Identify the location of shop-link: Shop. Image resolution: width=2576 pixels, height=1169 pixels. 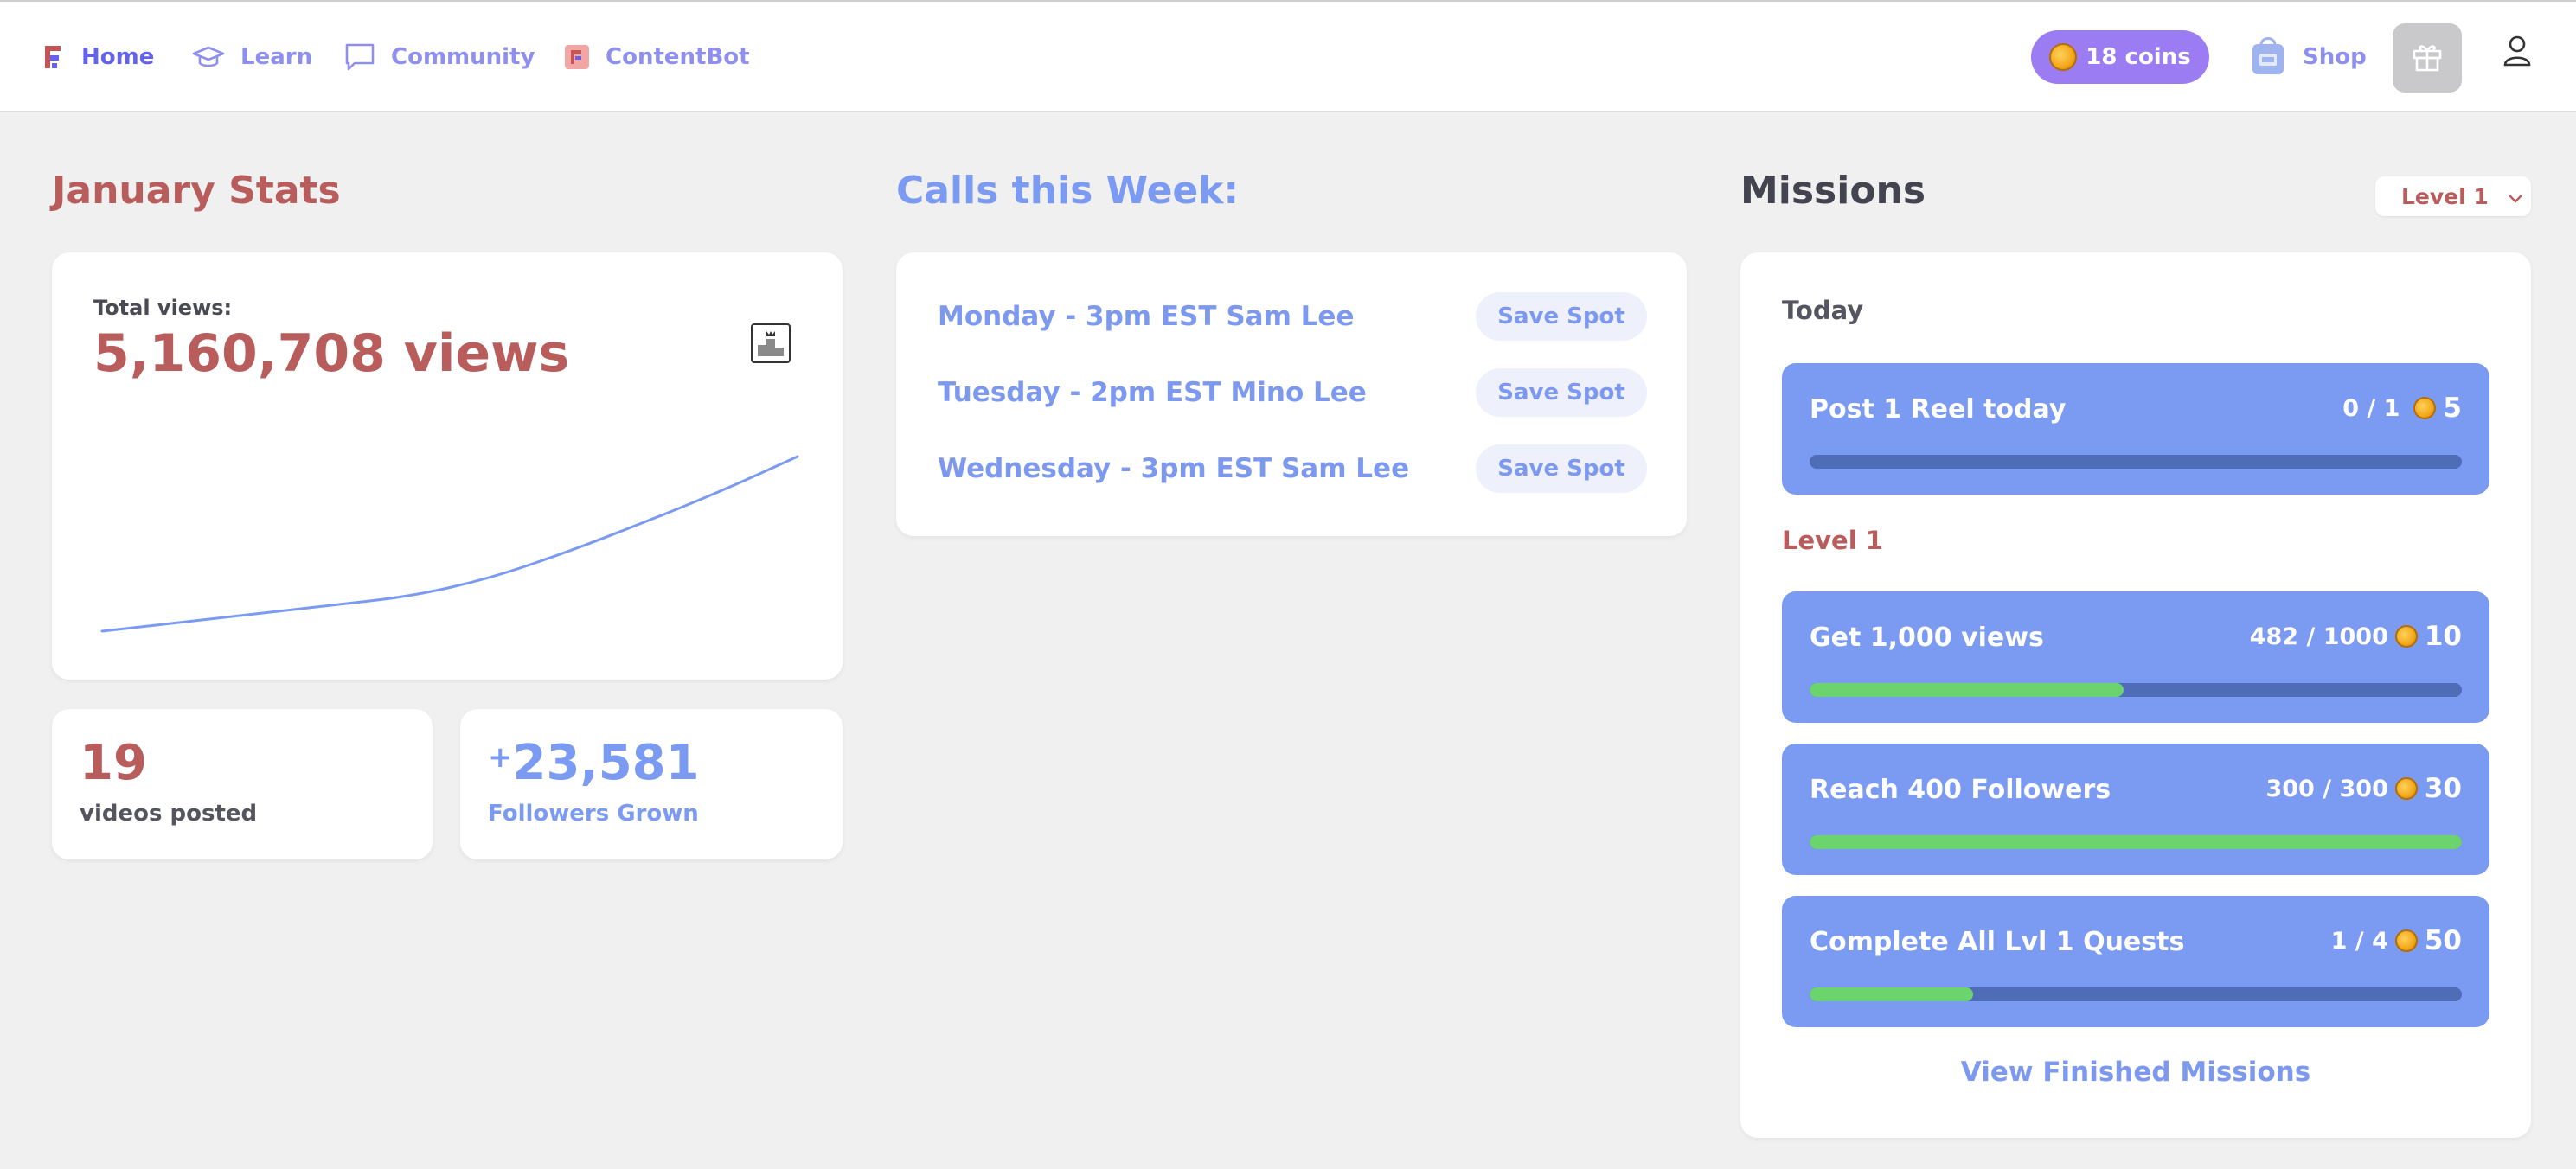
(2308, 57).